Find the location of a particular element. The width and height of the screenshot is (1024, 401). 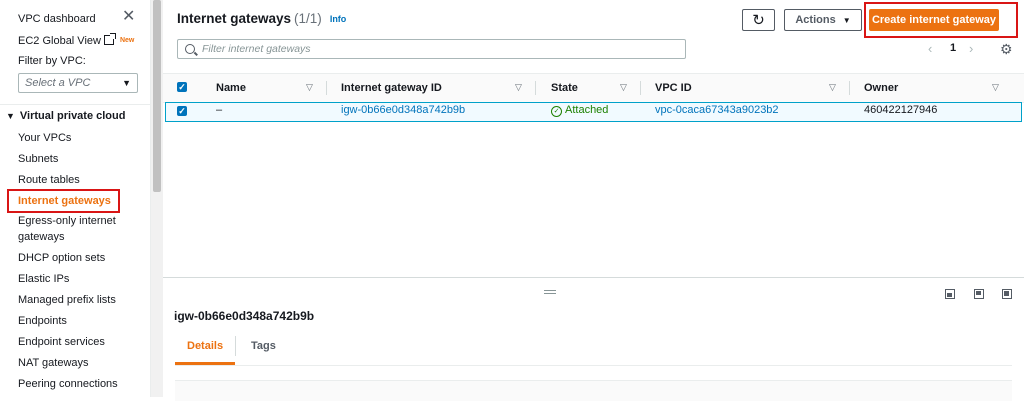

item-count: (1/1) is located at coordinates (308, 18).